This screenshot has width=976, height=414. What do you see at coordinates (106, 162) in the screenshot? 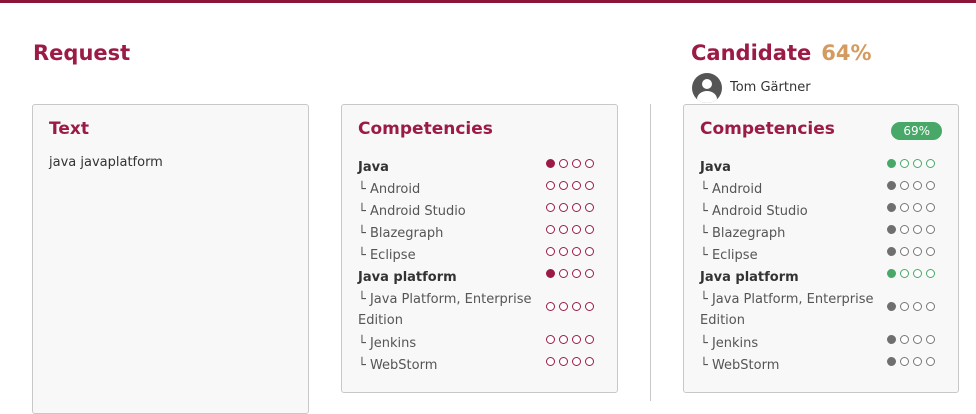
I see `request-text: java javaplatform` at bounding box center [106, 162].